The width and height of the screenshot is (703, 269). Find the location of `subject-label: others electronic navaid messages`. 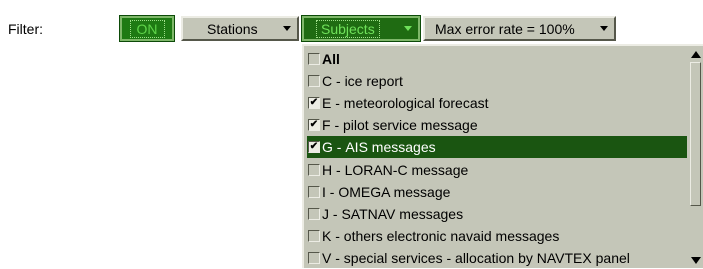

subject-label: others electronic navaid messages is located at coordinates (451, 235).